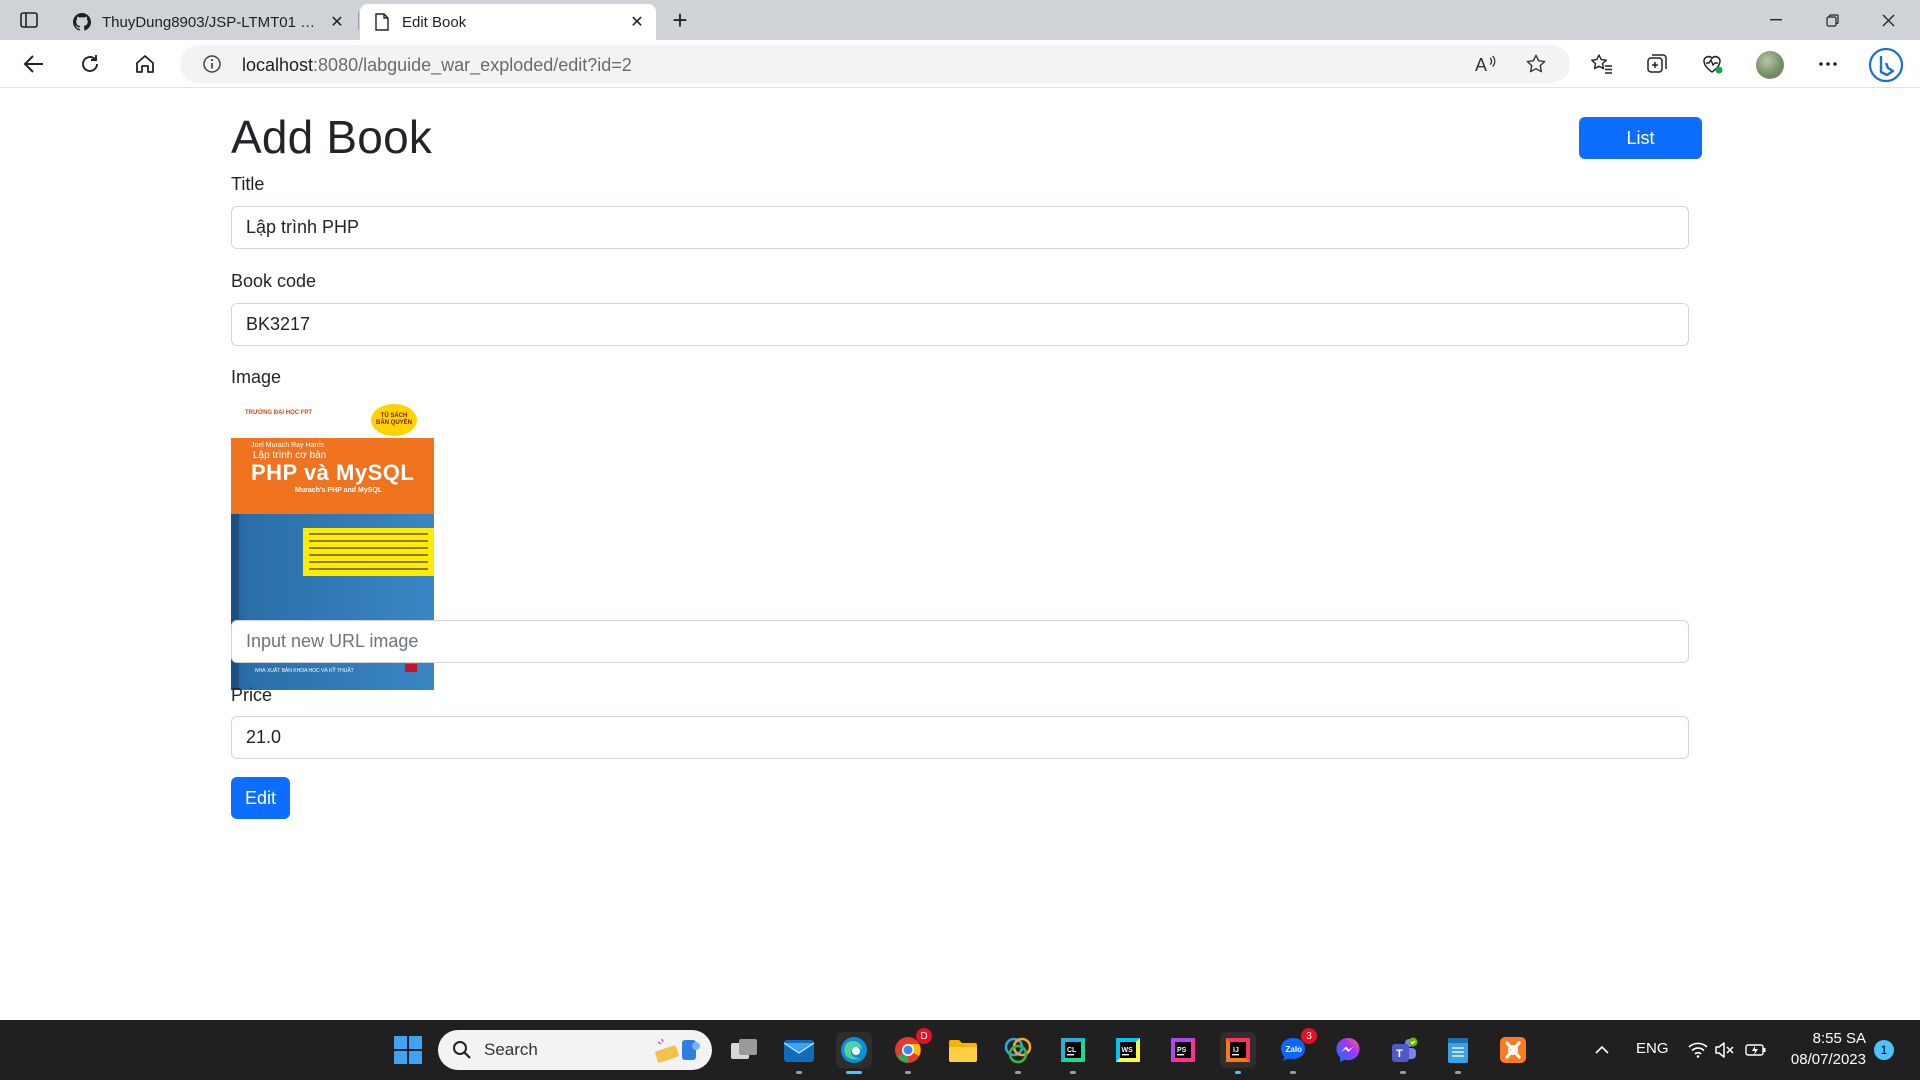  I want to click on clion-icon: CL, so click(1073, 1053).